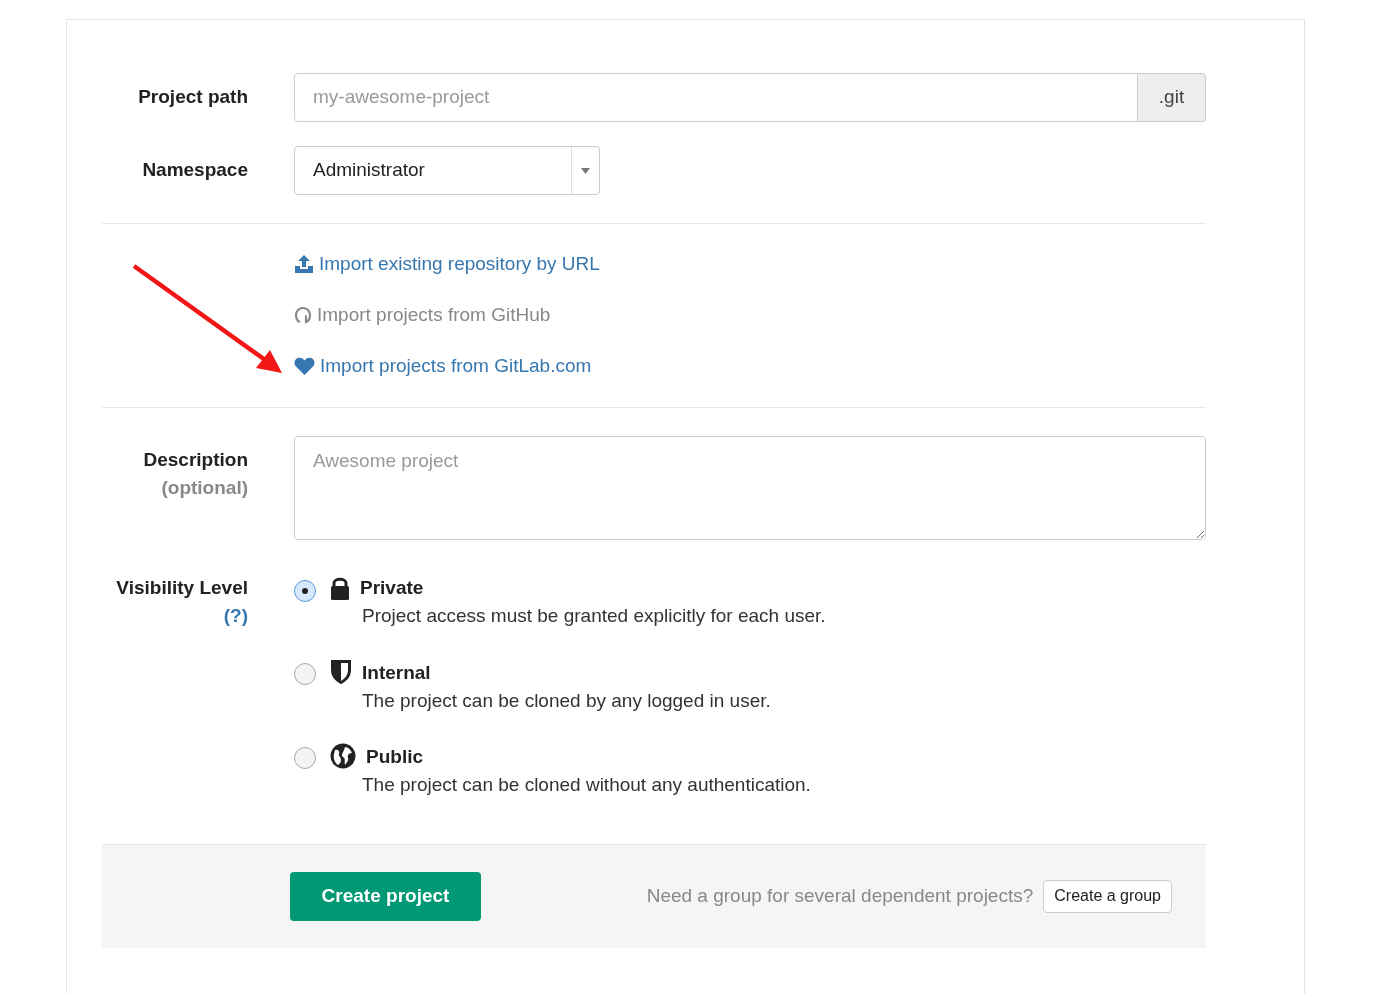 The image size is (1400, 994). Describe the element at coordinates (840, 895) in the screenshot. I see `group-hint: Need a group for several dependent projects?` at that location.